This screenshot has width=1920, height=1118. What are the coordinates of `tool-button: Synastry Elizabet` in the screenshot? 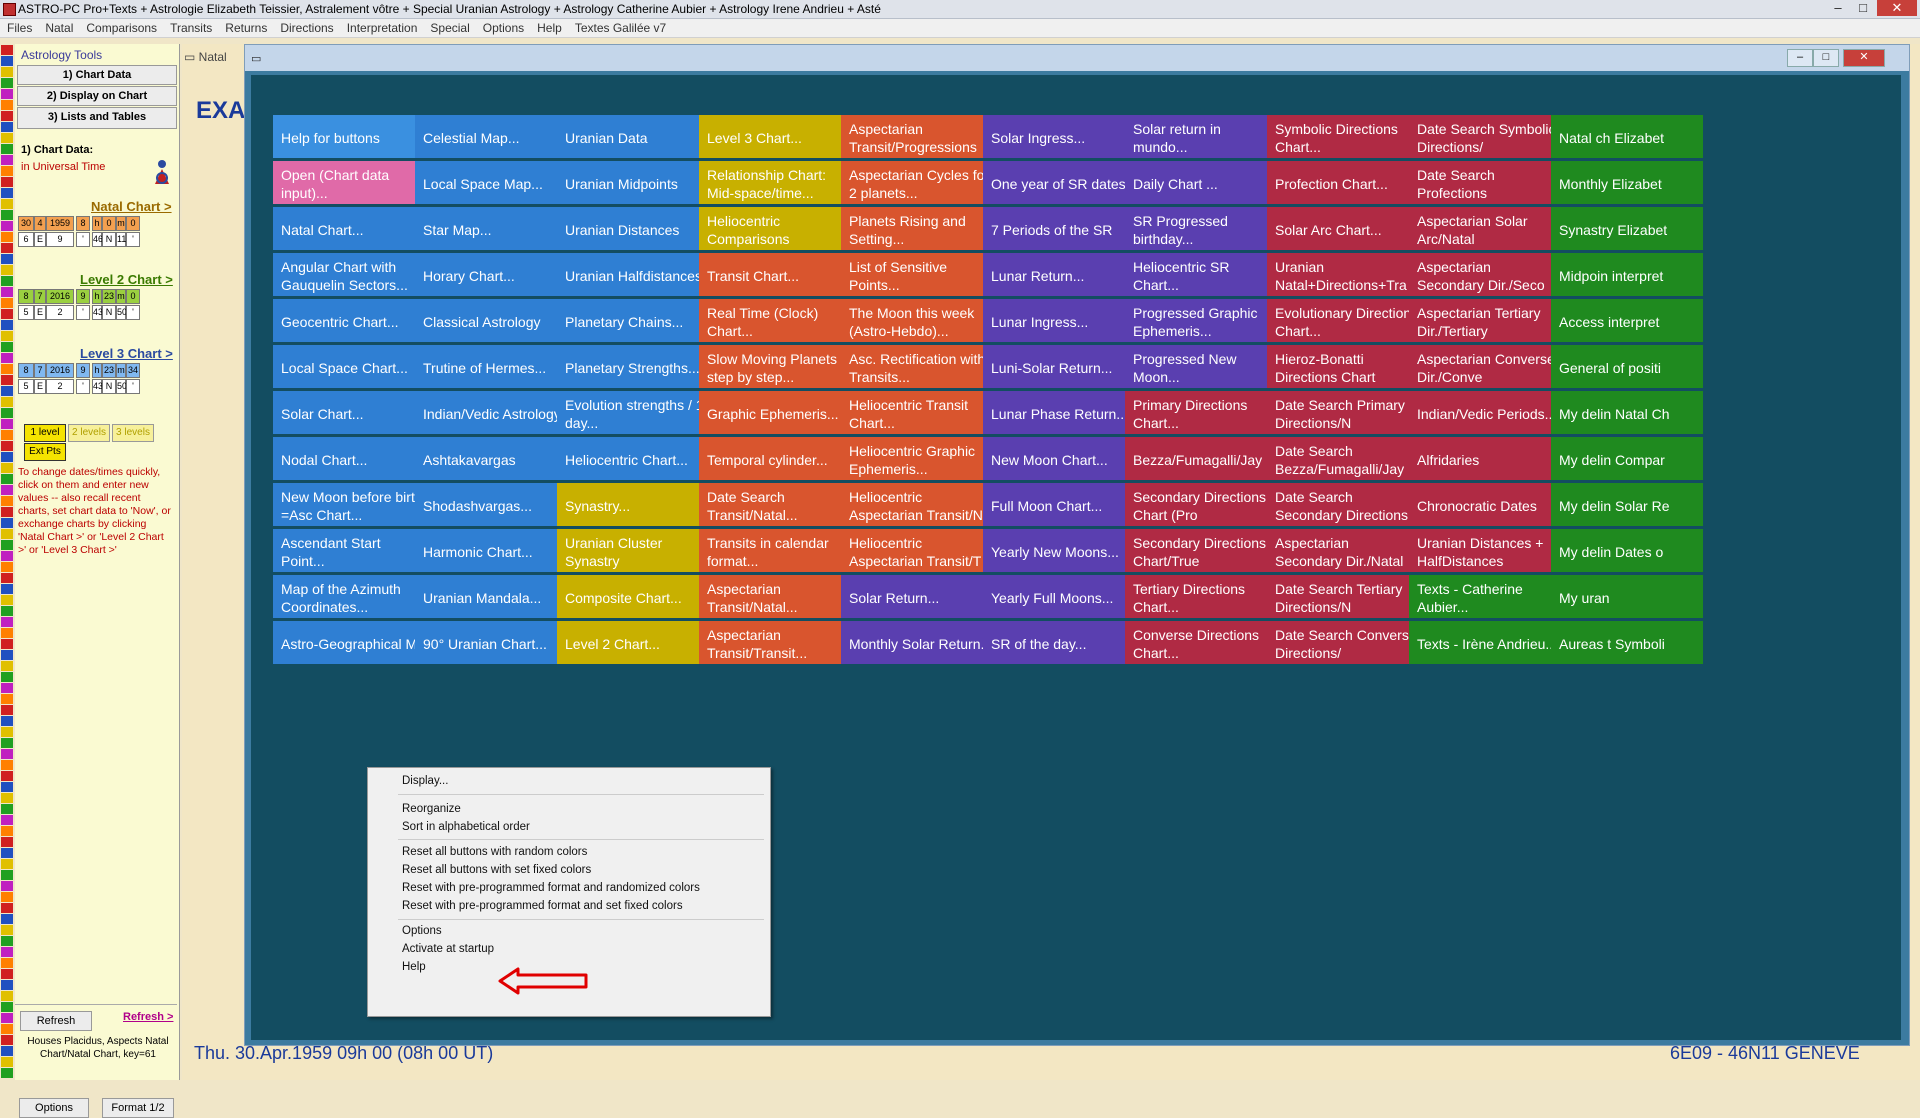 It's located at (1627, 228).